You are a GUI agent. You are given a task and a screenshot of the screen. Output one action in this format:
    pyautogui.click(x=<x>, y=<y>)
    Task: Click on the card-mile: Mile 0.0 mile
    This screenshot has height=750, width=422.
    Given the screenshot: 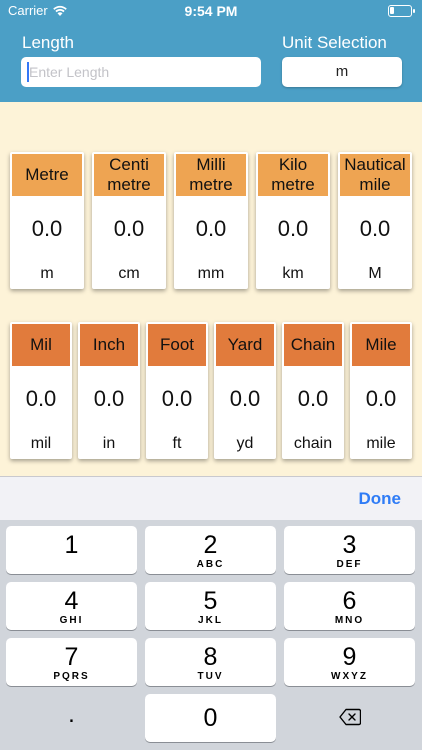 What is the action you would take?
    pyautogui.click(x=381, y=390)
    